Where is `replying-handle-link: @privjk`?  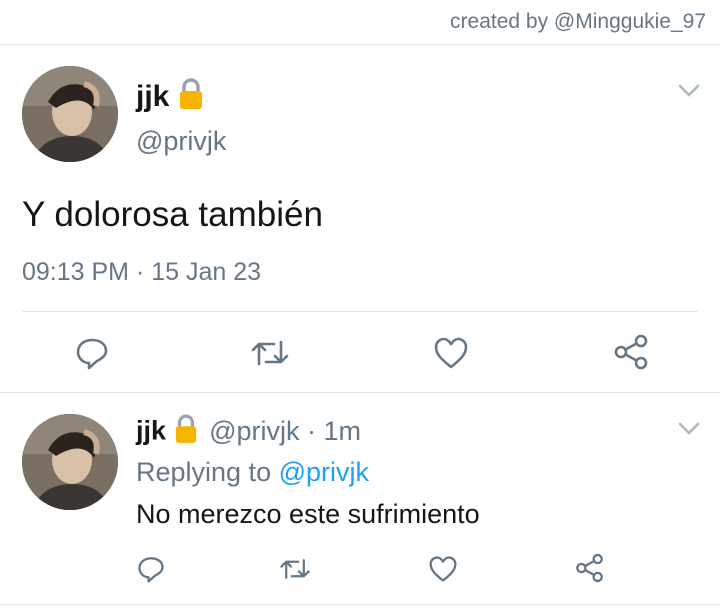 replying-handle-link: @privjk is located at coordinates (324, 472).